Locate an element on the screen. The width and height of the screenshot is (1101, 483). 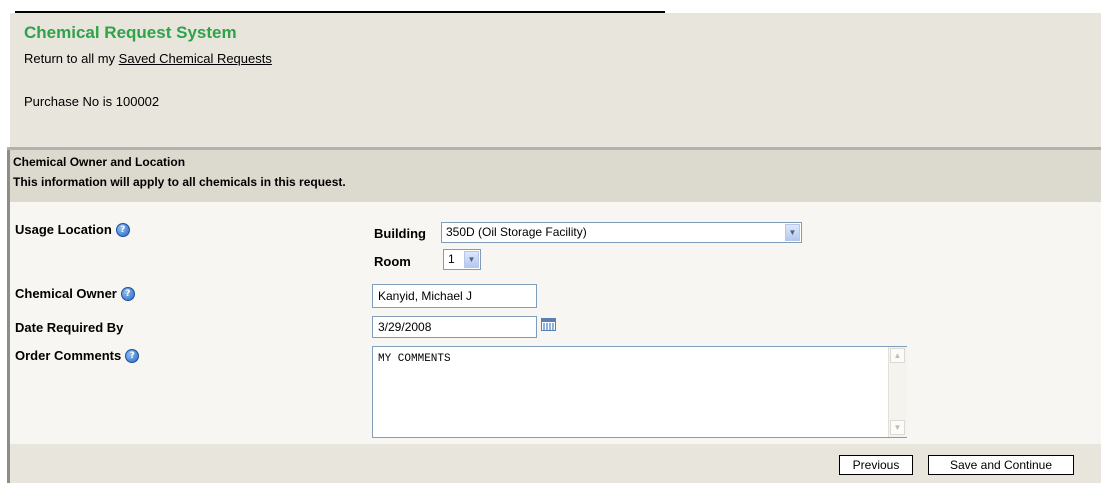
app-title: Chemical Request System is located at coordinates (130, 32).